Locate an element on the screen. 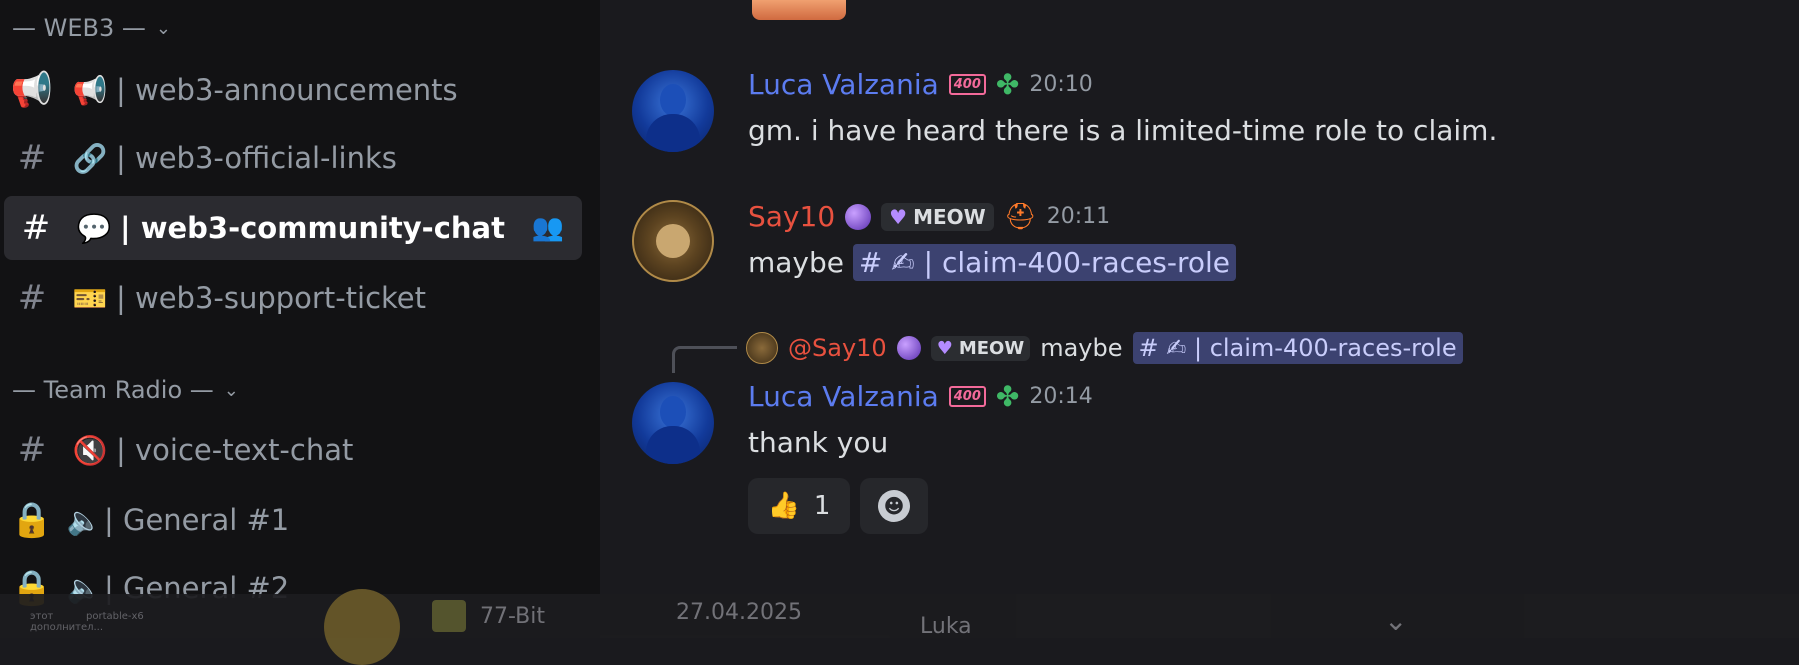  channel-web3-official-links: # 🔗 | web3-official-links is located at coordinates (291, 158).